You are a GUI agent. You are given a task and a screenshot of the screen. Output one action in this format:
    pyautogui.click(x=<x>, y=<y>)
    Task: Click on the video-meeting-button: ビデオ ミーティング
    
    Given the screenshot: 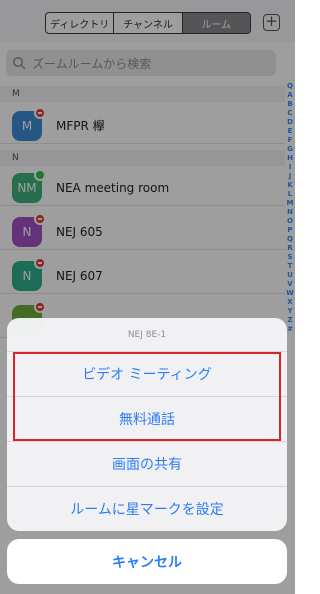 What is the action you would take?
    pyautogui.click(x=147, y=374)
    